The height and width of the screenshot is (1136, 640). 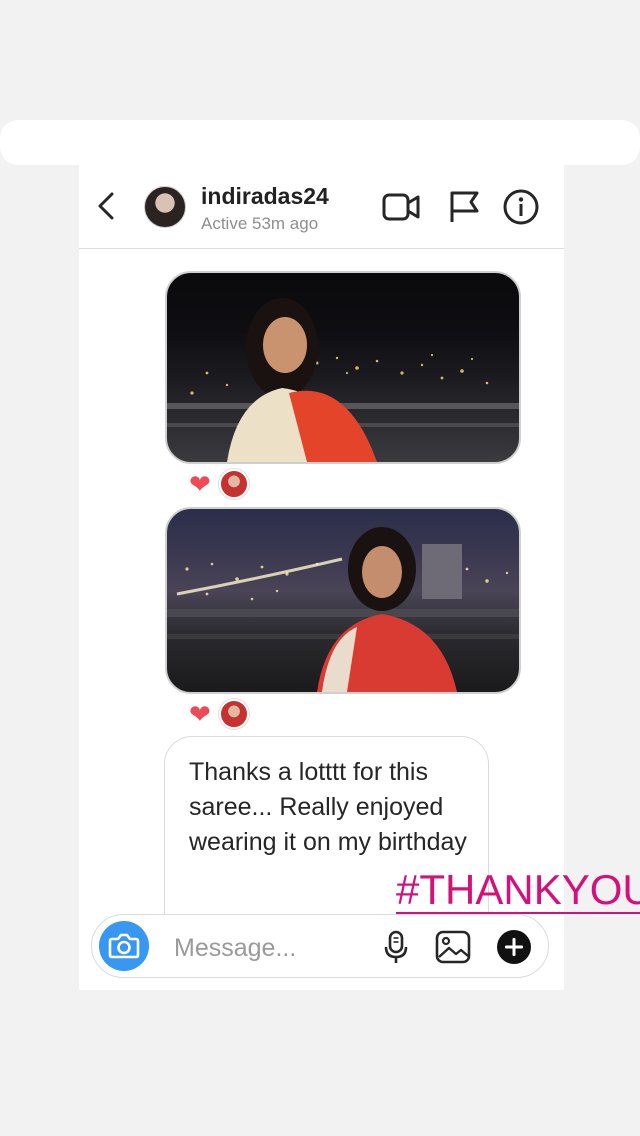 I want to click on active-status: Active 53m ago, so click(x=260, y=223).